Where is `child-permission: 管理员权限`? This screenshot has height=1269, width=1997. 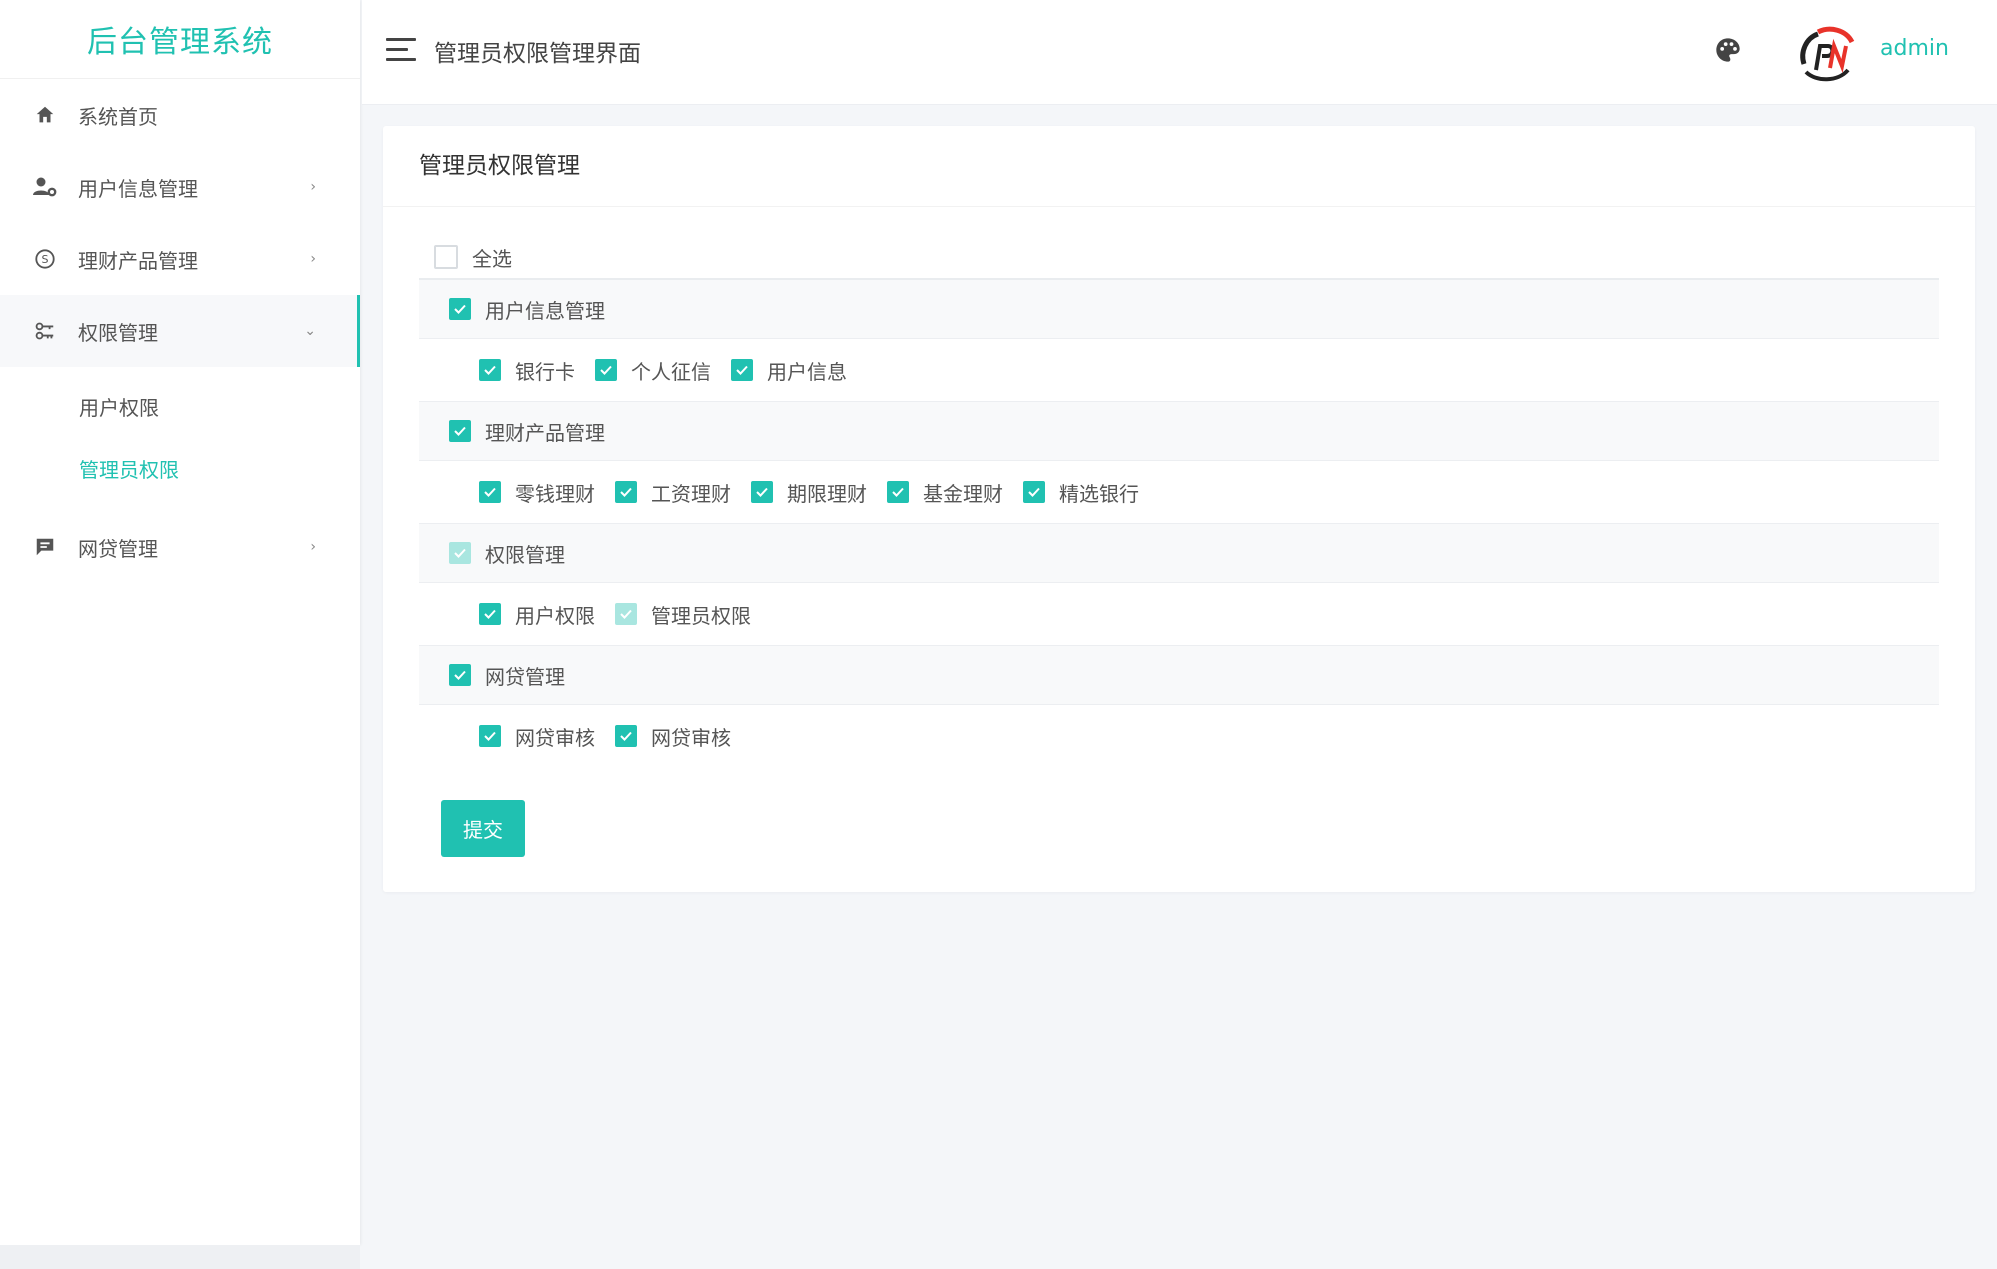 child-permission: 管理员权限 is located at coordinates (693, 614).